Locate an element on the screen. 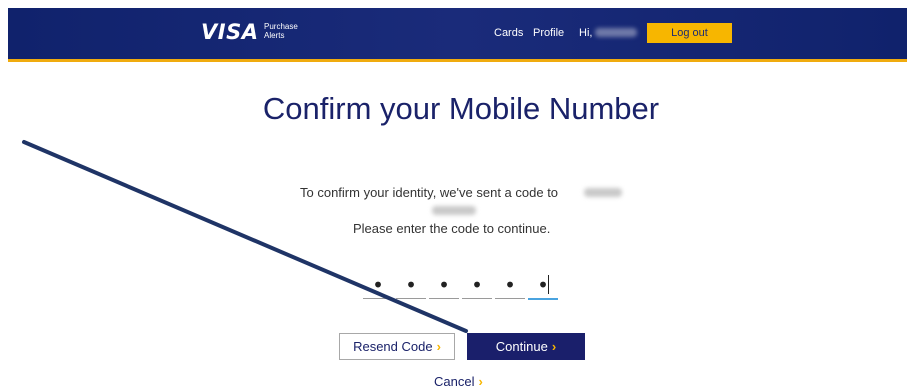  visa-logo: VISA is located at coordinates (230, 32).